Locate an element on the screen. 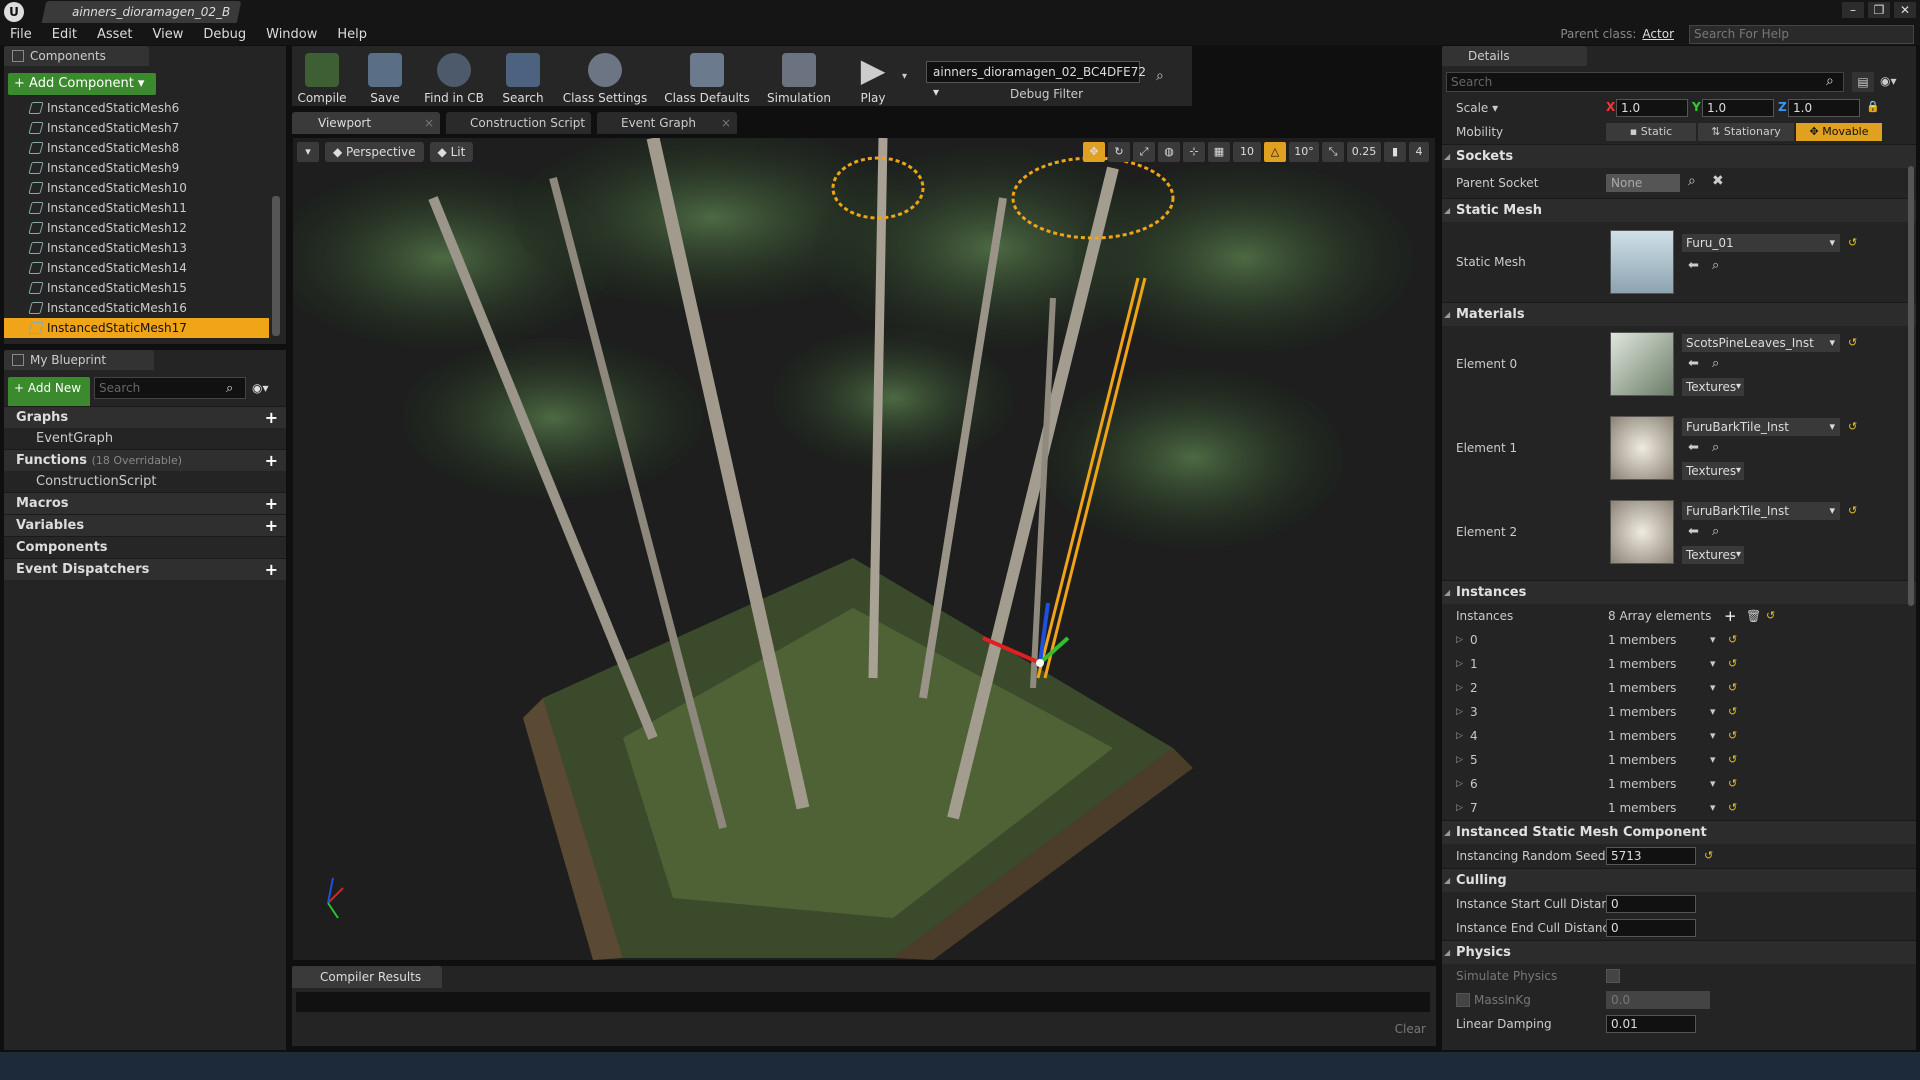  list-view-icon: ▤ is located at coordinates (1863, 82).